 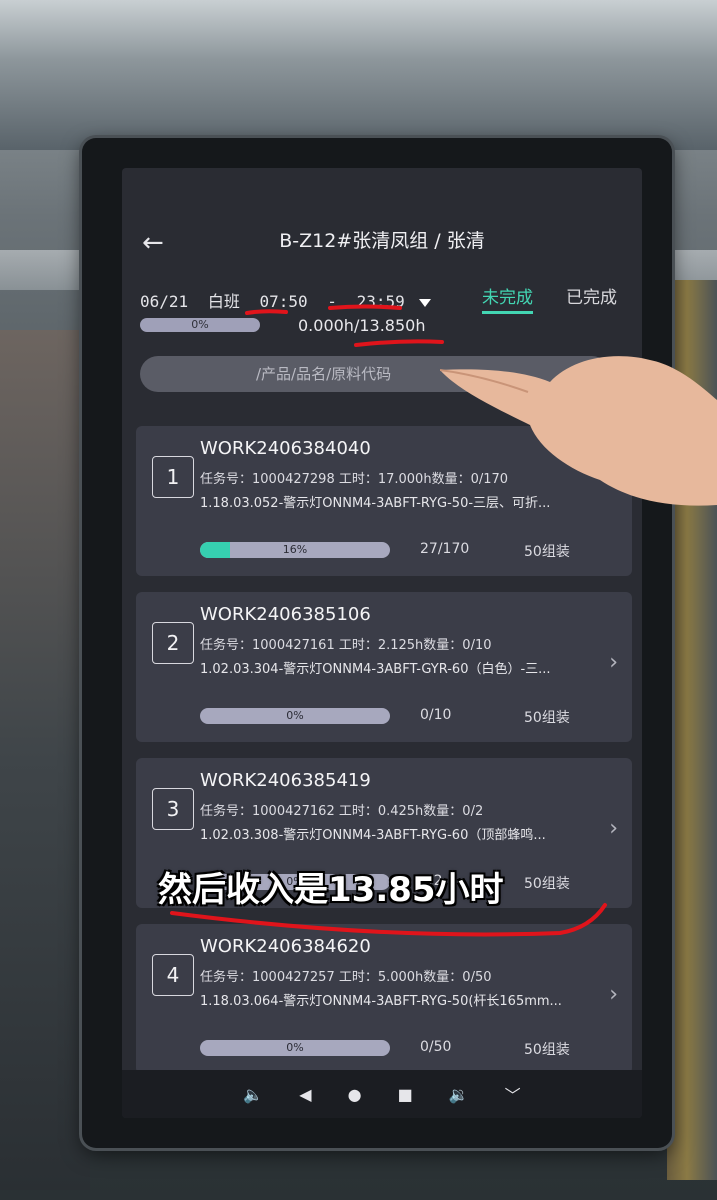 I want to click on collapse-icon: ﹀, so click(x=513, y=1094).